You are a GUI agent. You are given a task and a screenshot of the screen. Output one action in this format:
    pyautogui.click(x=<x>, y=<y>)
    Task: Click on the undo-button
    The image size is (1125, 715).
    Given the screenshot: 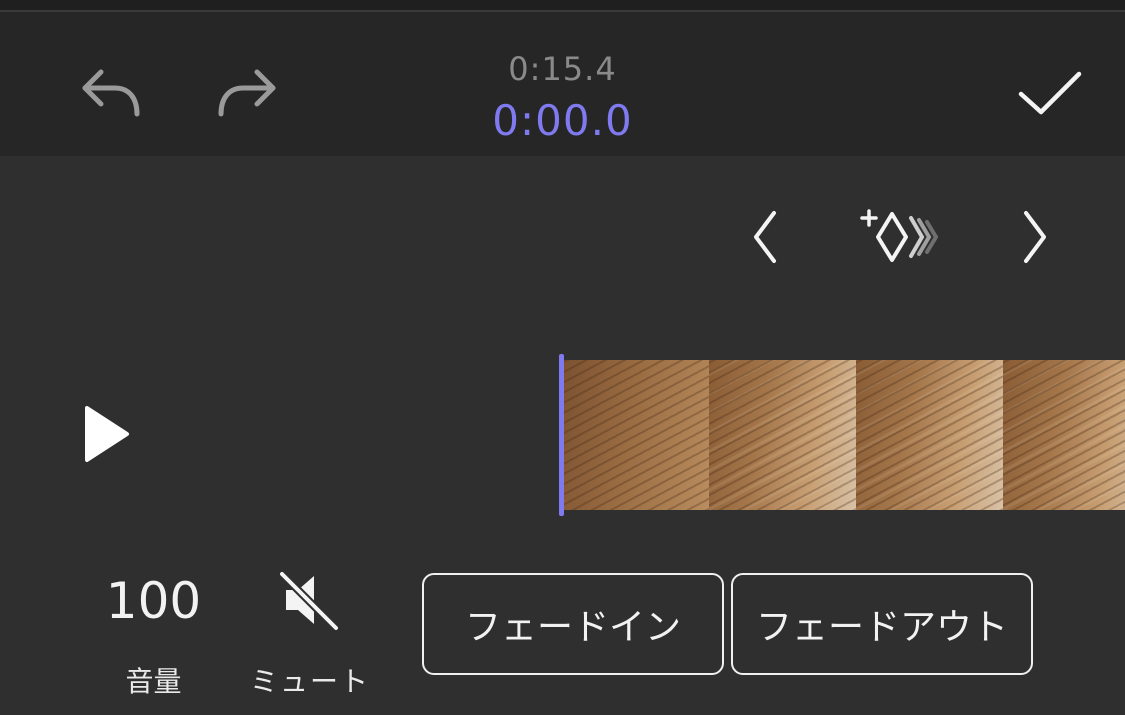 What is the action you would take?
    pyautogui.click(x=111, y=92)
    